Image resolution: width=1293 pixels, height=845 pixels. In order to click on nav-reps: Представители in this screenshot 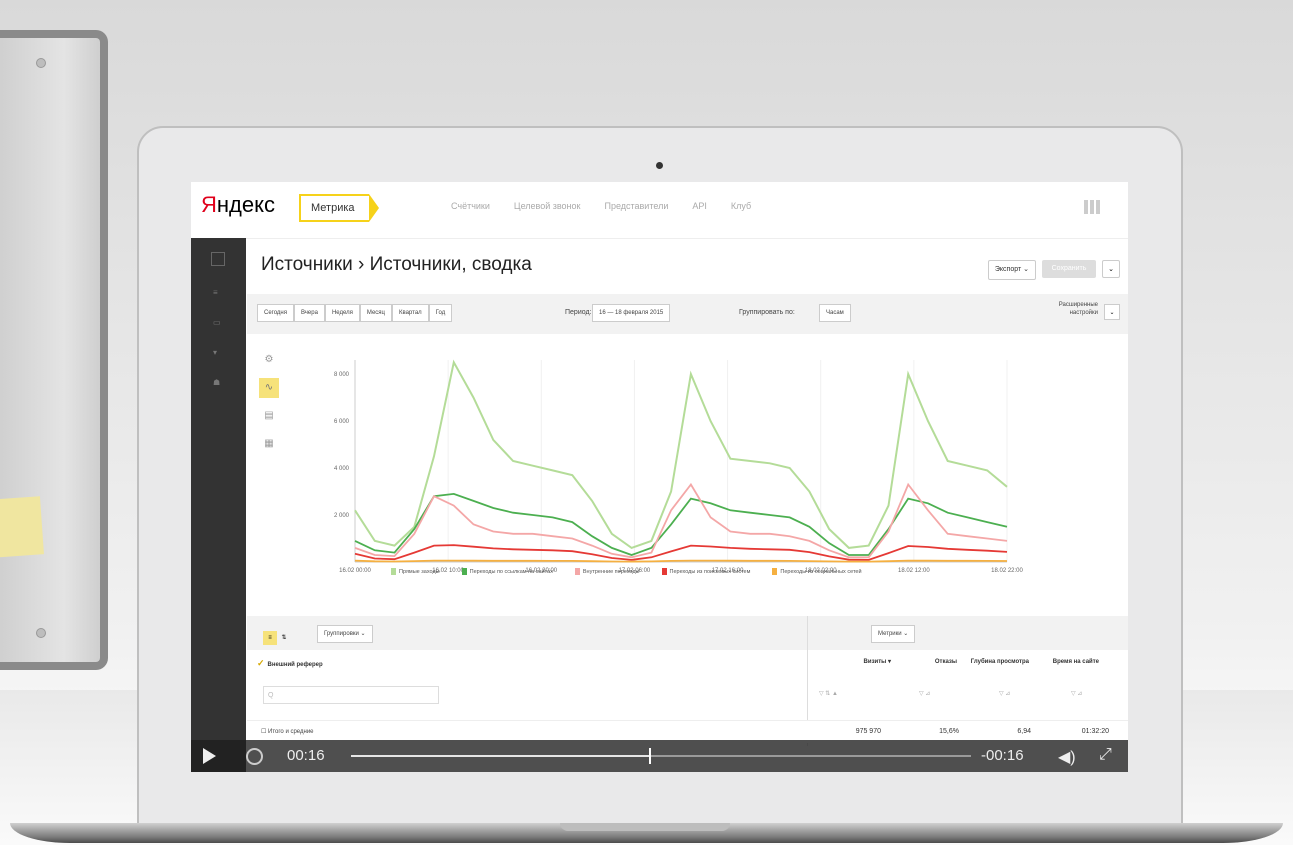, I will do `click(636, 206)`.